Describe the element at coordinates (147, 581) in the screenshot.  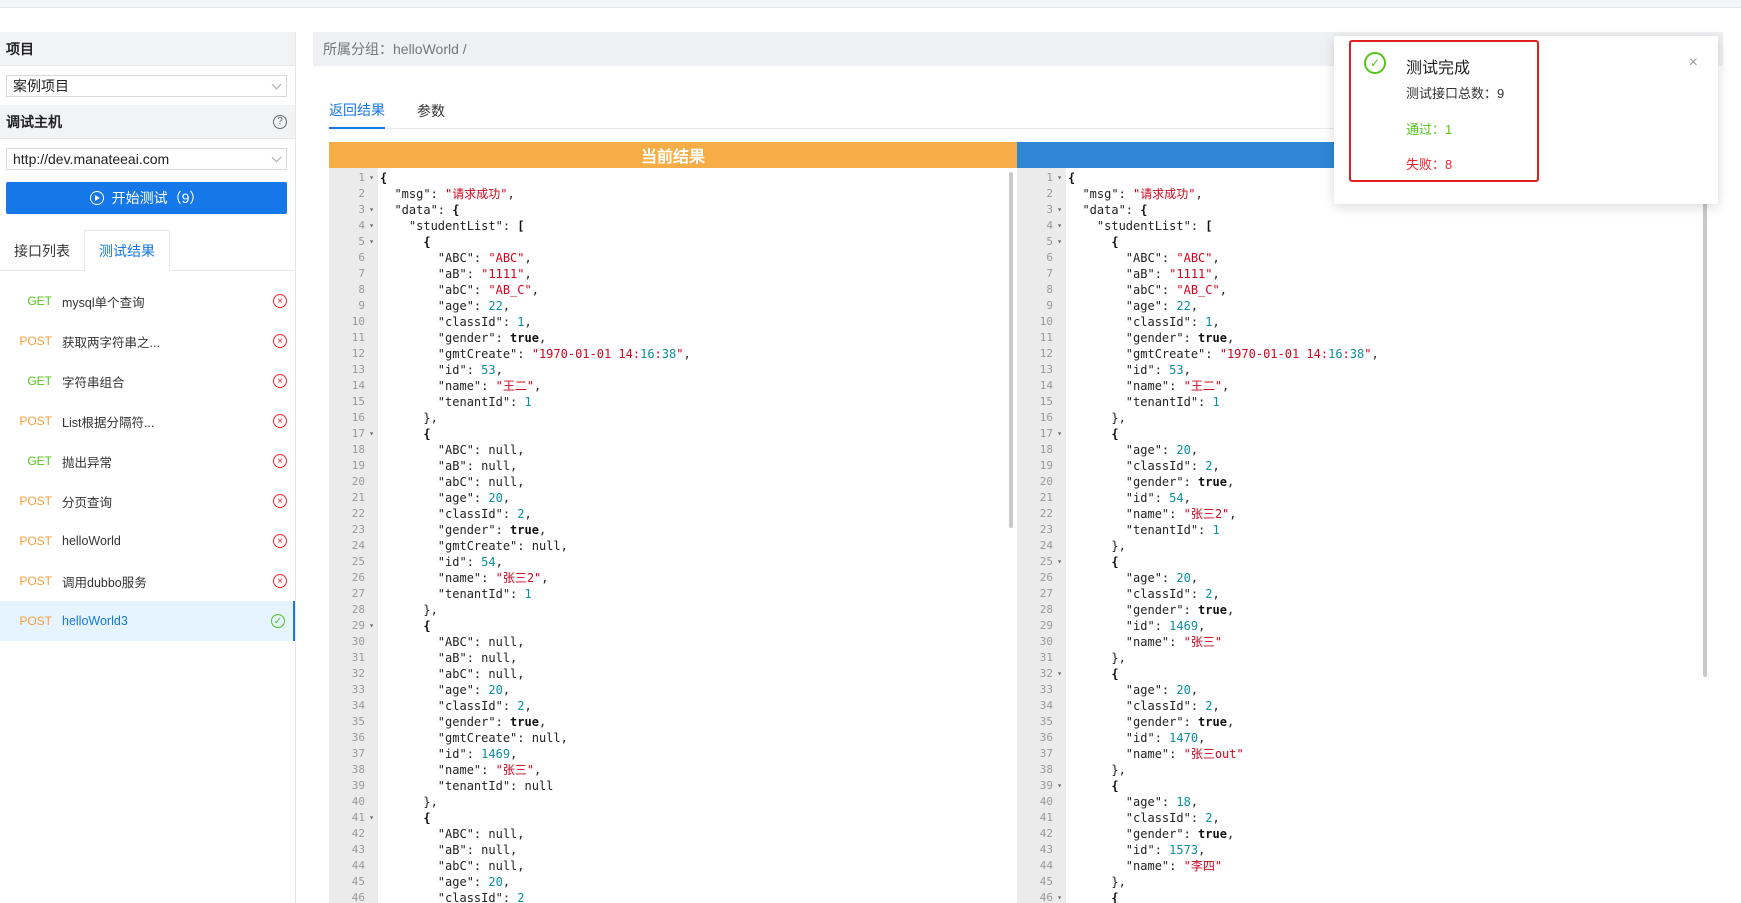
I see `api-list-item: POST 调用dubbo服务 ×` at that location.